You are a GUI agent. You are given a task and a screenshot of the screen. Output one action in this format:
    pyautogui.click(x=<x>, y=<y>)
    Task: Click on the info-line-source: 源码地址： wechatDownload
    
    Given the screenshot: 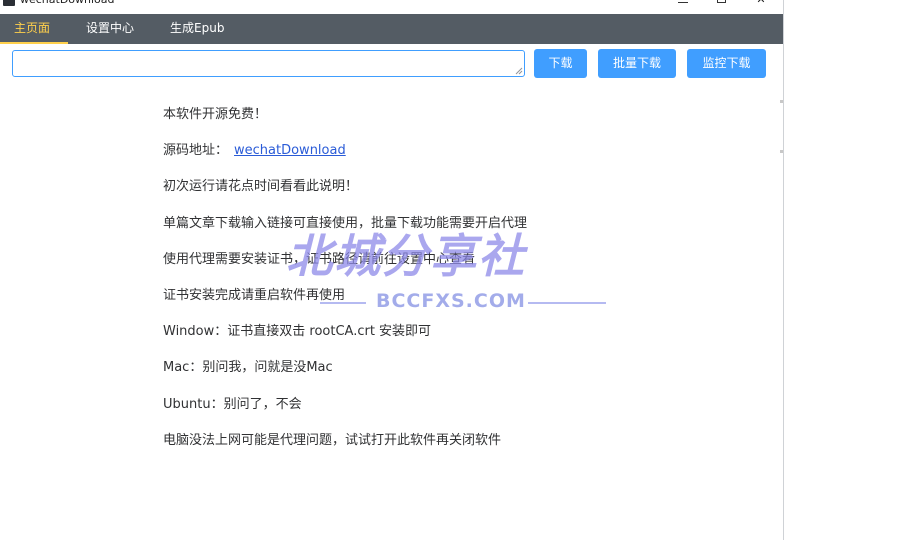 What is the action you would take?
    pyautogui.click(x=443, y=158)
    